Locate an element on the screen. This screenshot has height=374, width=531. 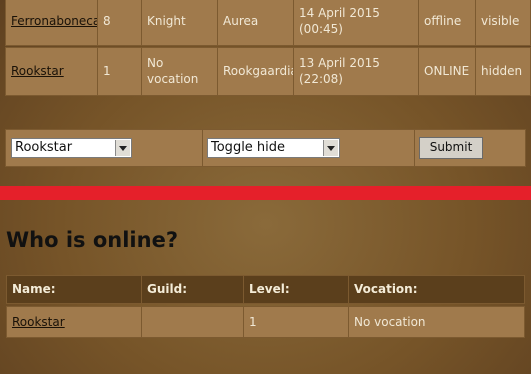
table-row-cell-level: 8 is located at coordinates (119, 23).